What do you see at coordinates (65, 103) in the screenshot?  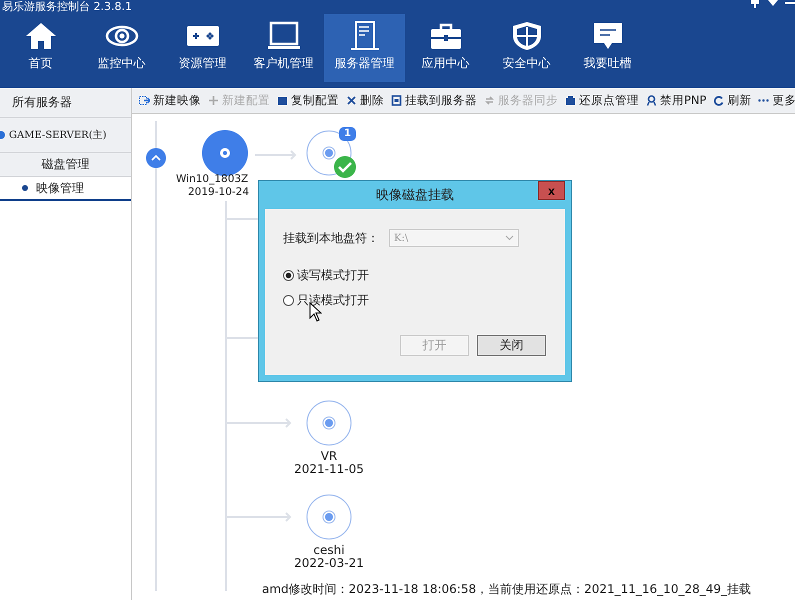 I see `sidebar-header: 所有服务器` at bounding box center [65, 103].